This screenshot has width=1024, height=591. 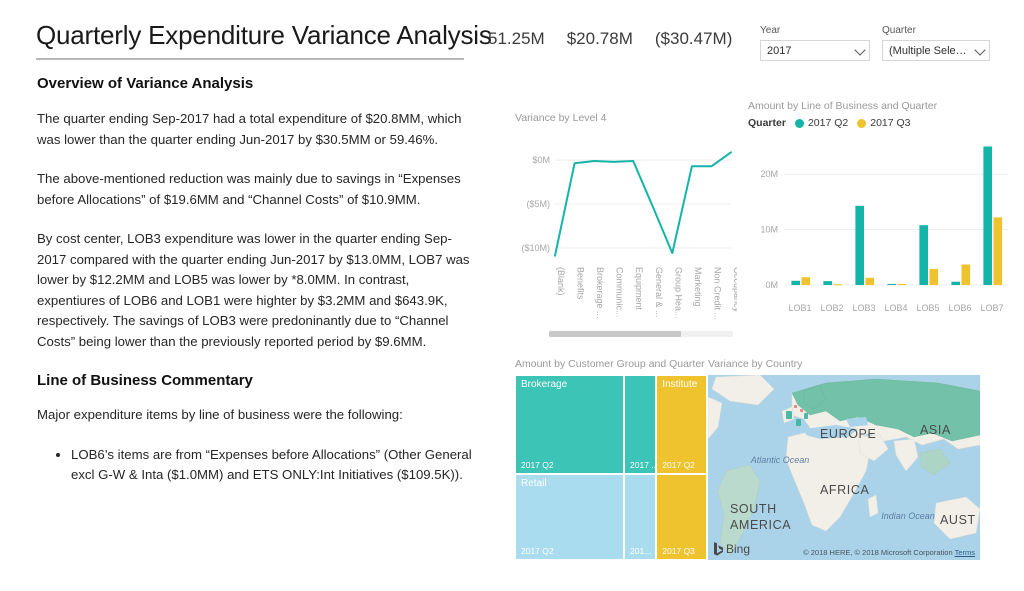 I want to click on bing-logo: Bing, so click(x=732, y=549).